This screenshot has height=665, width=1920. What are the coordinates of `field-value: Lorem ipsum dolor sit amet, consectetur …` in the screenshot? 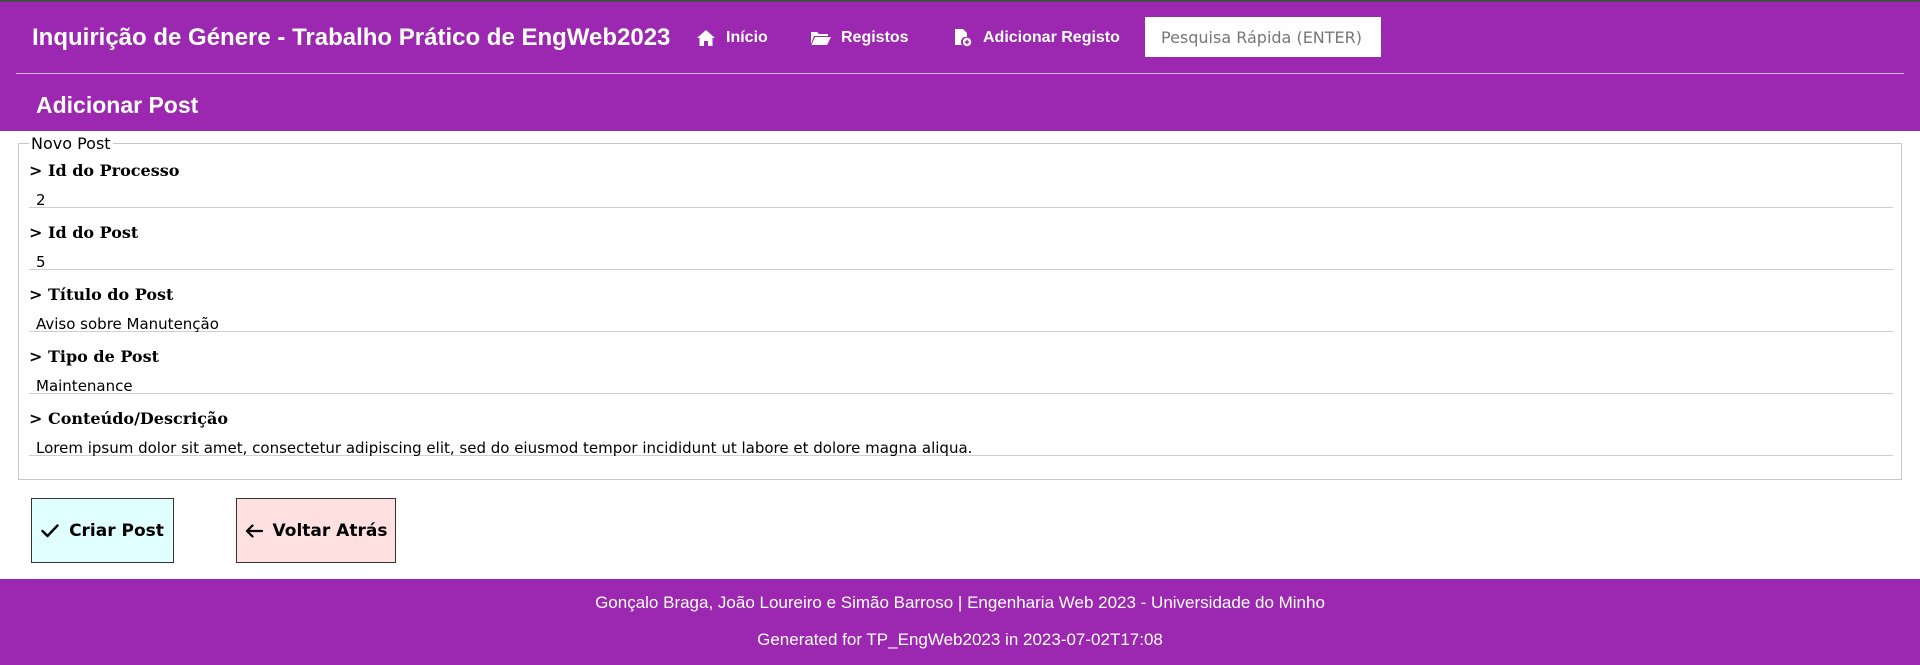 It's located at (504, 448).